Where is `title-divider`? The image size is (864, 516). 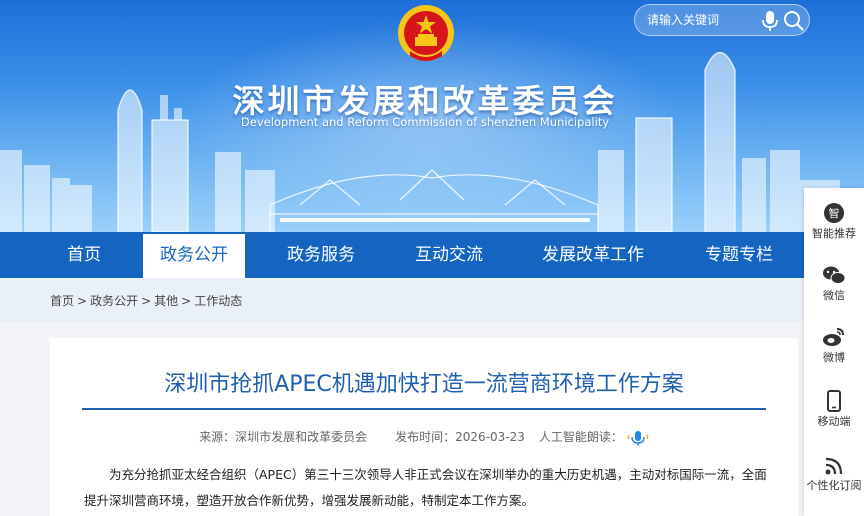
title-divider is located at coordinates (424, 409).